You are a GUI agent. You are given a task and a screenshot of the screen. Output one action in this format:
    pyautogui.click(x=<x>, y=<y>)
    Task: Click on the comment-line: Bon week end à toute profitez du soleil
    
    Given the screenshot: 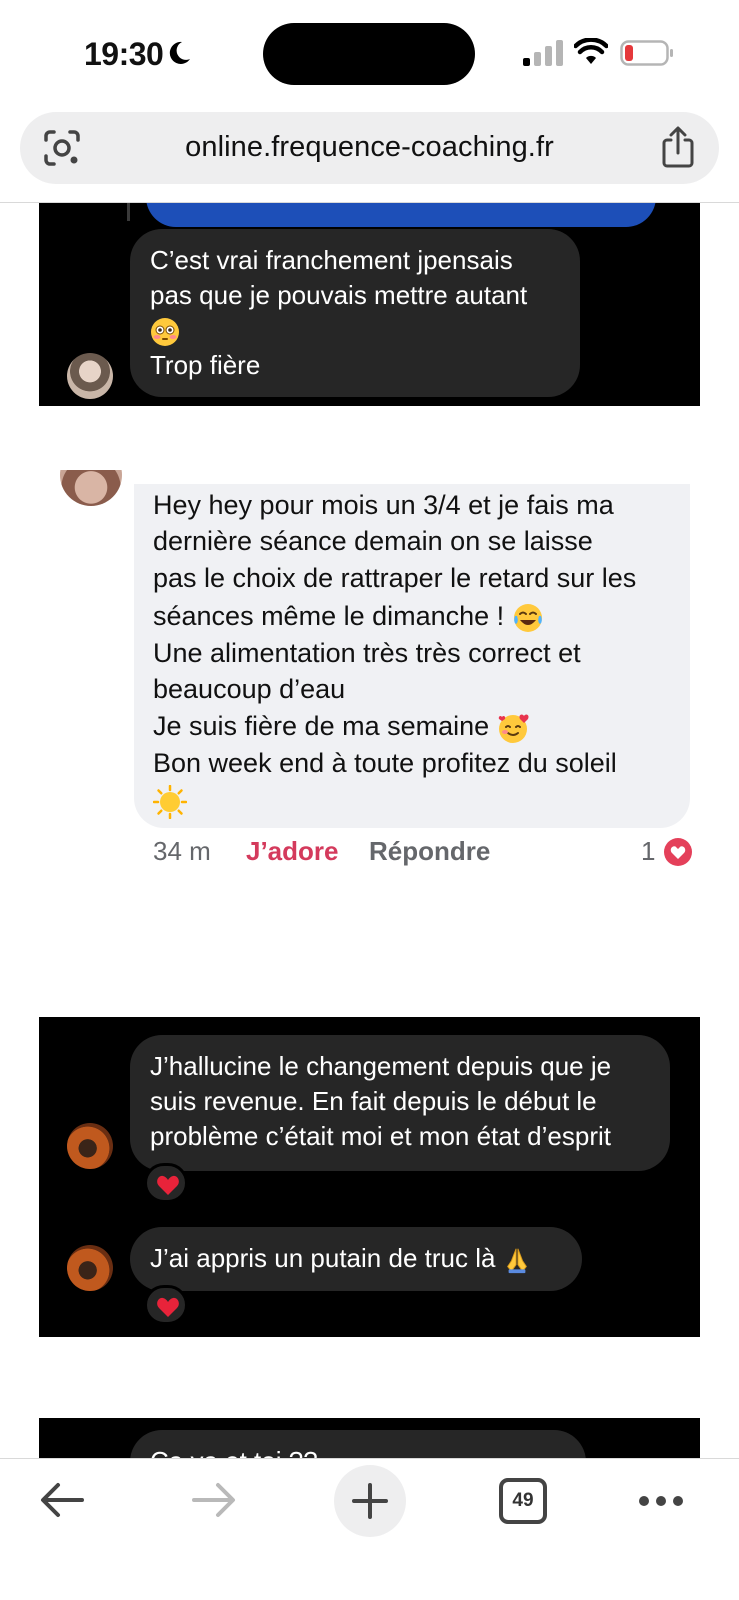 What is the action you would take?
    pyautogui.click(x=385, y=763)
    